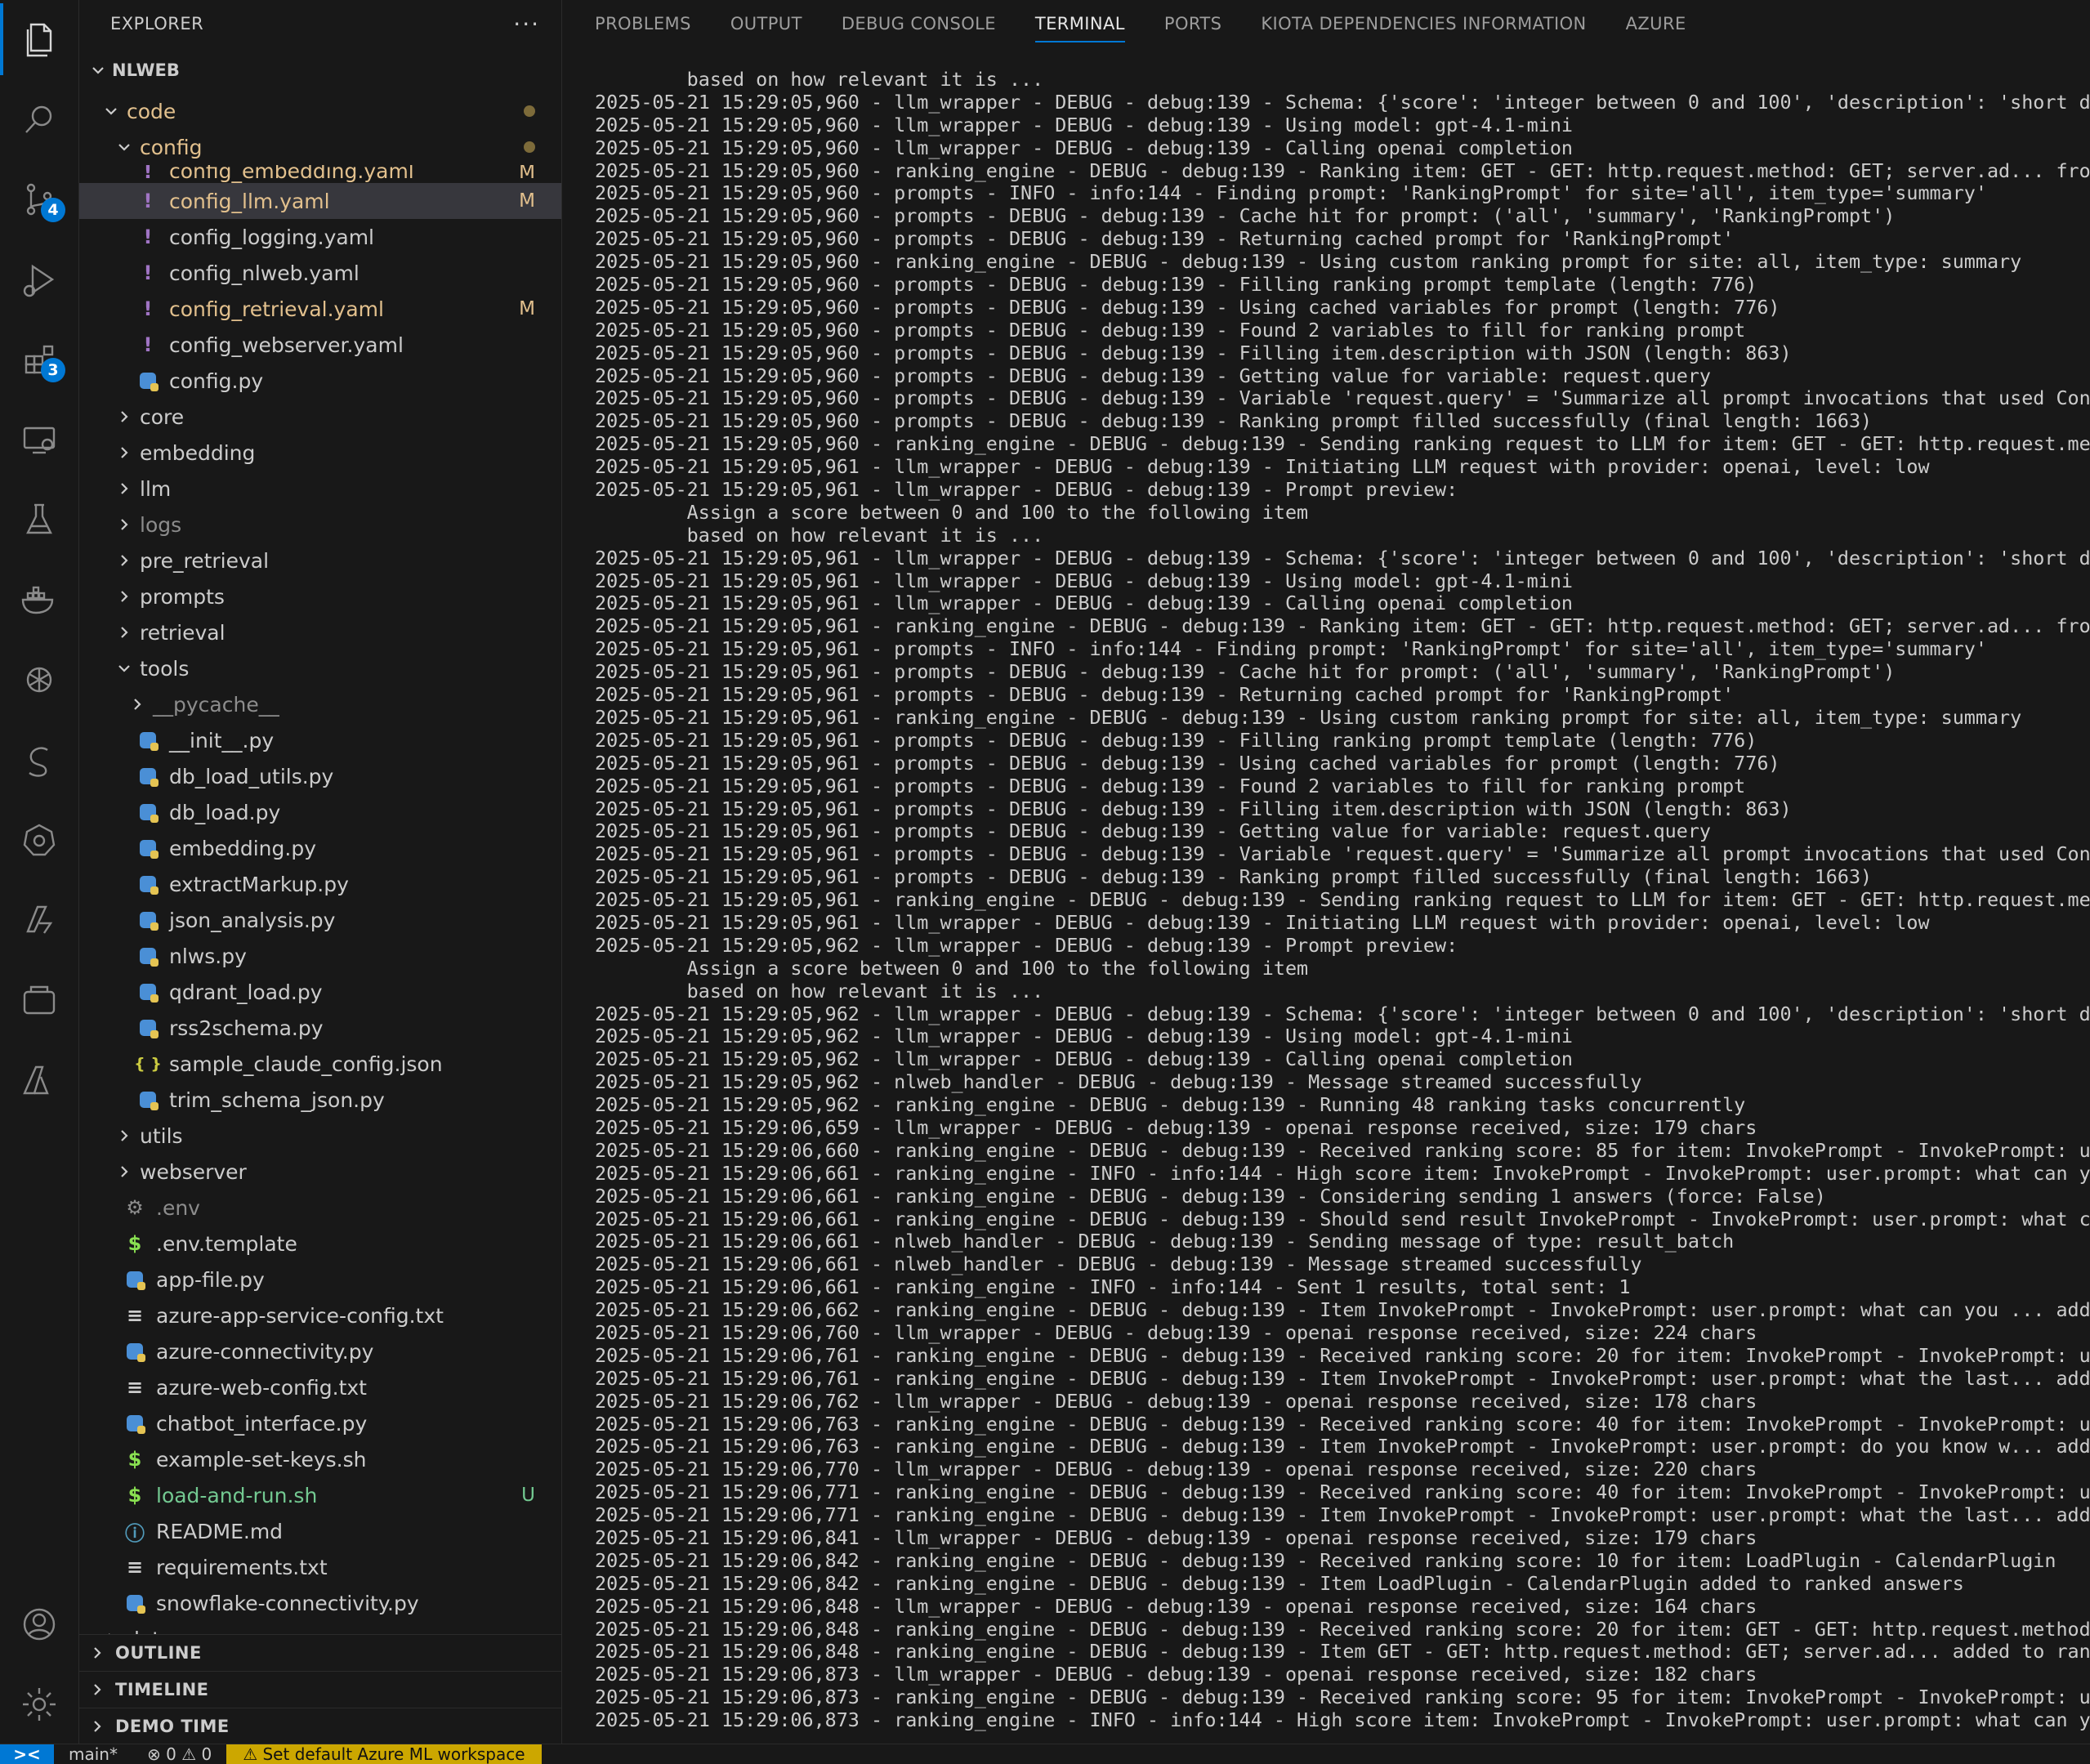 The height and width of the screenshot is (1764, 2090). Describe the element at coordinates (320, 1279) in the screenshot. I see `tree-file: app-file.py` at that location.